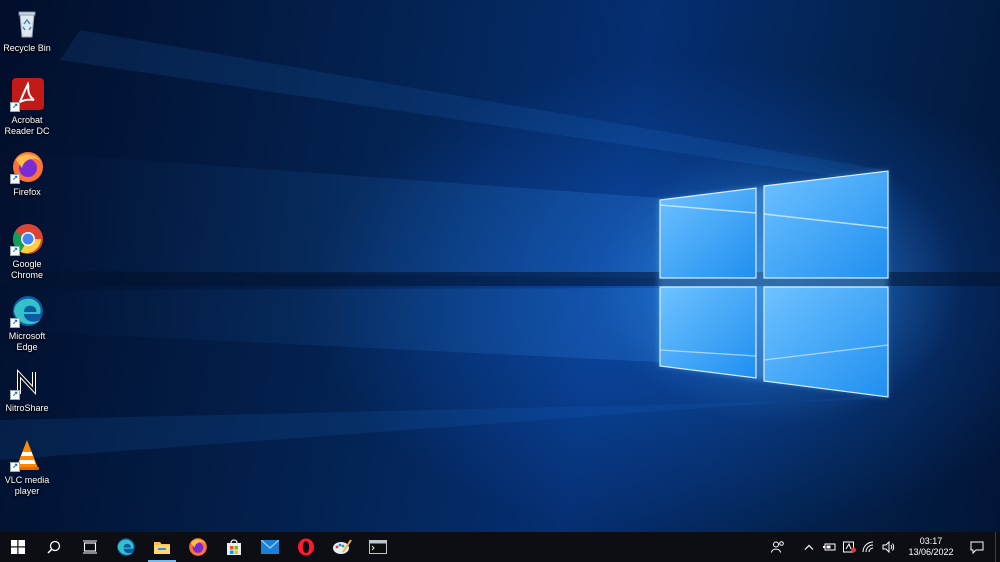  I want to click on search-button, so click(54, 547).